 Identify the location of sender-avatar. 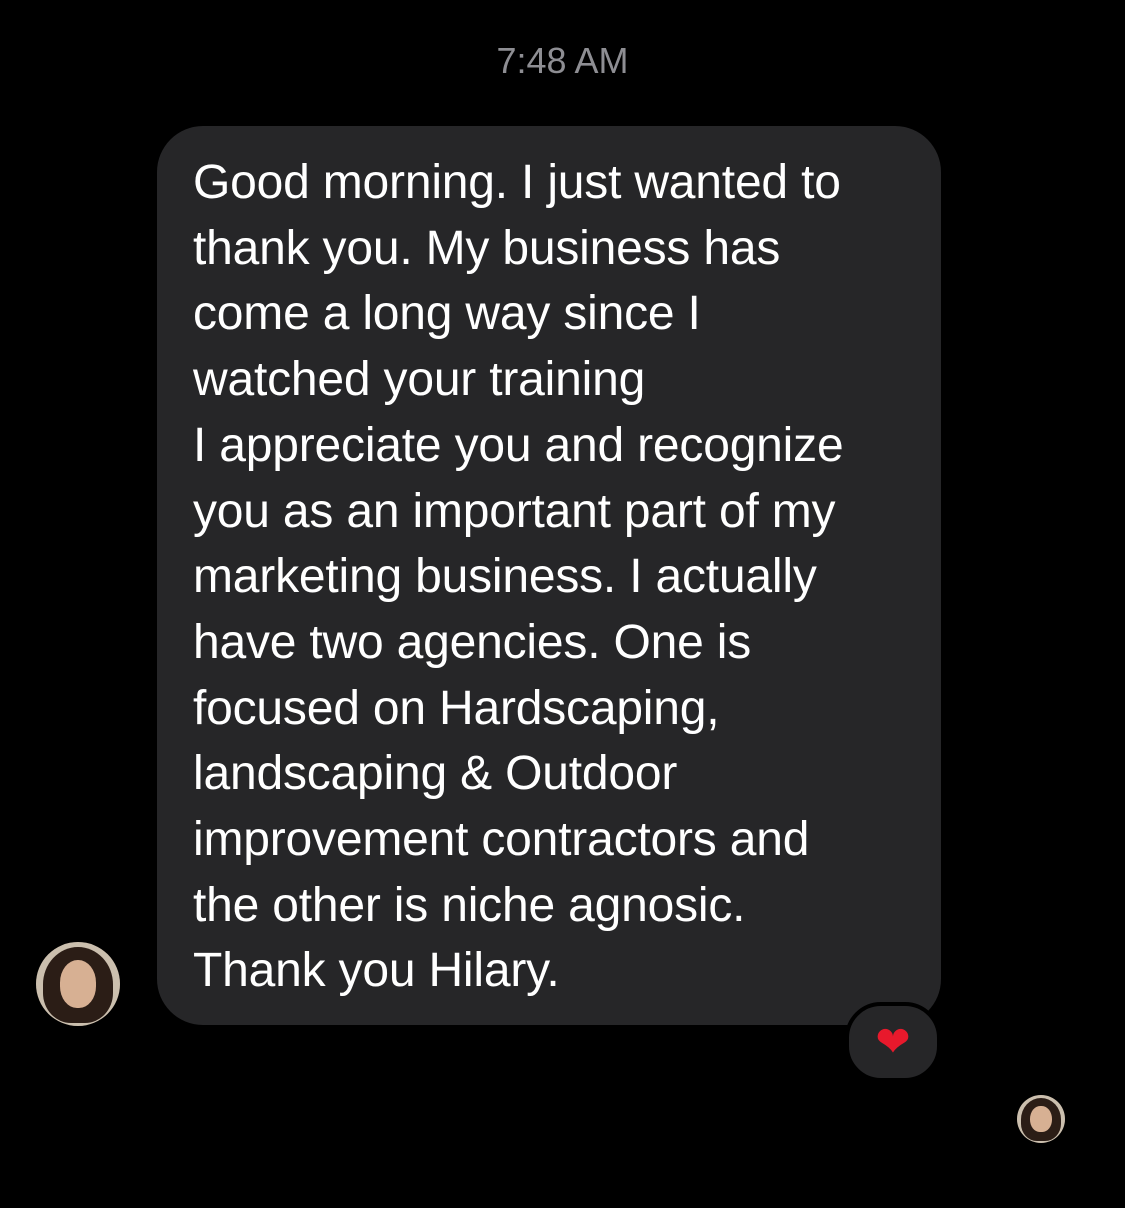
(78, 984).